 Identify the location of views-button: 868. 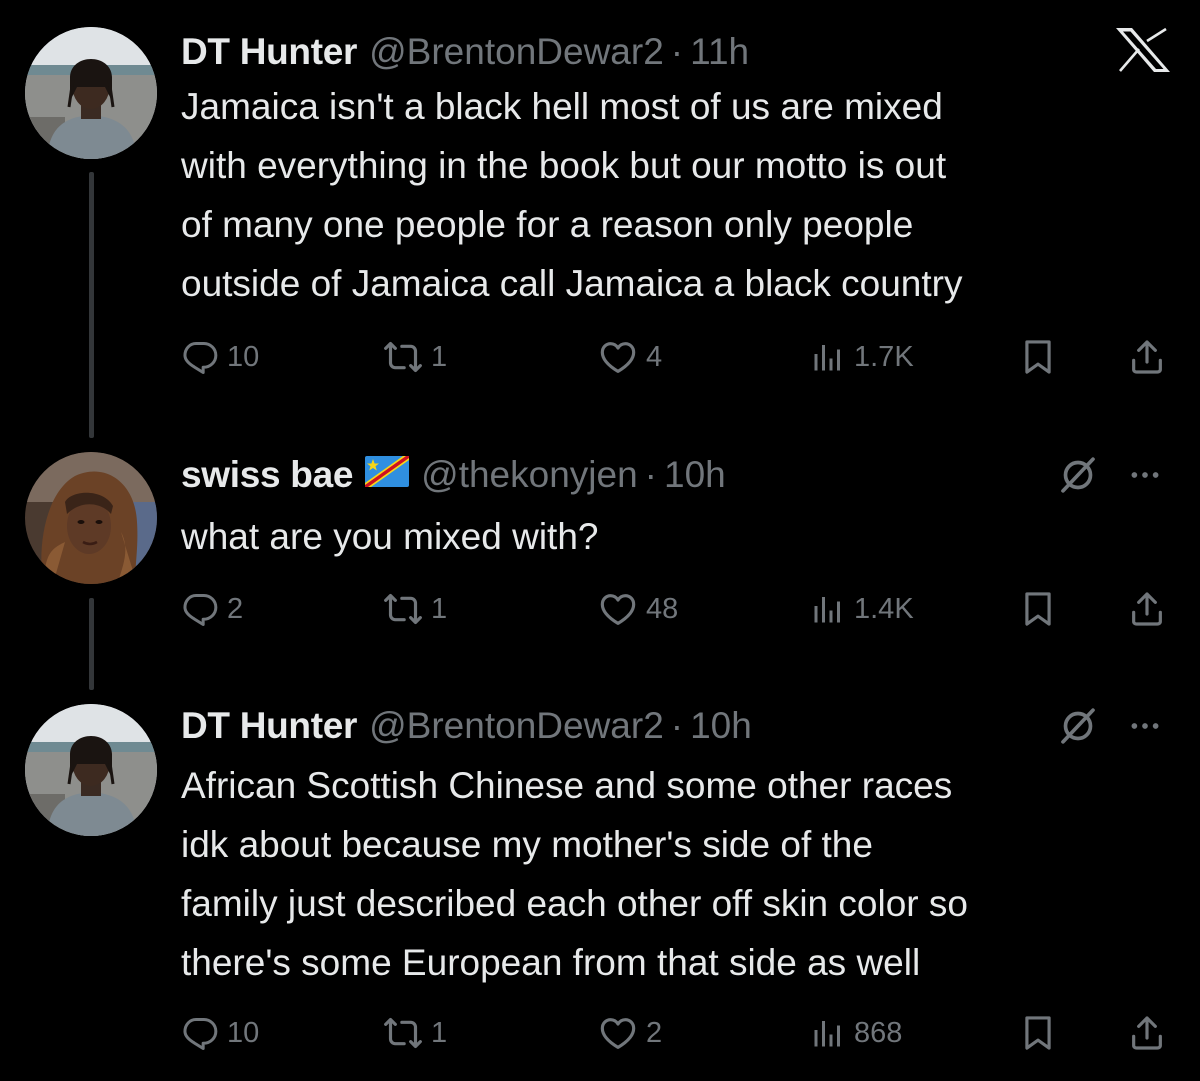
(856, 1033).